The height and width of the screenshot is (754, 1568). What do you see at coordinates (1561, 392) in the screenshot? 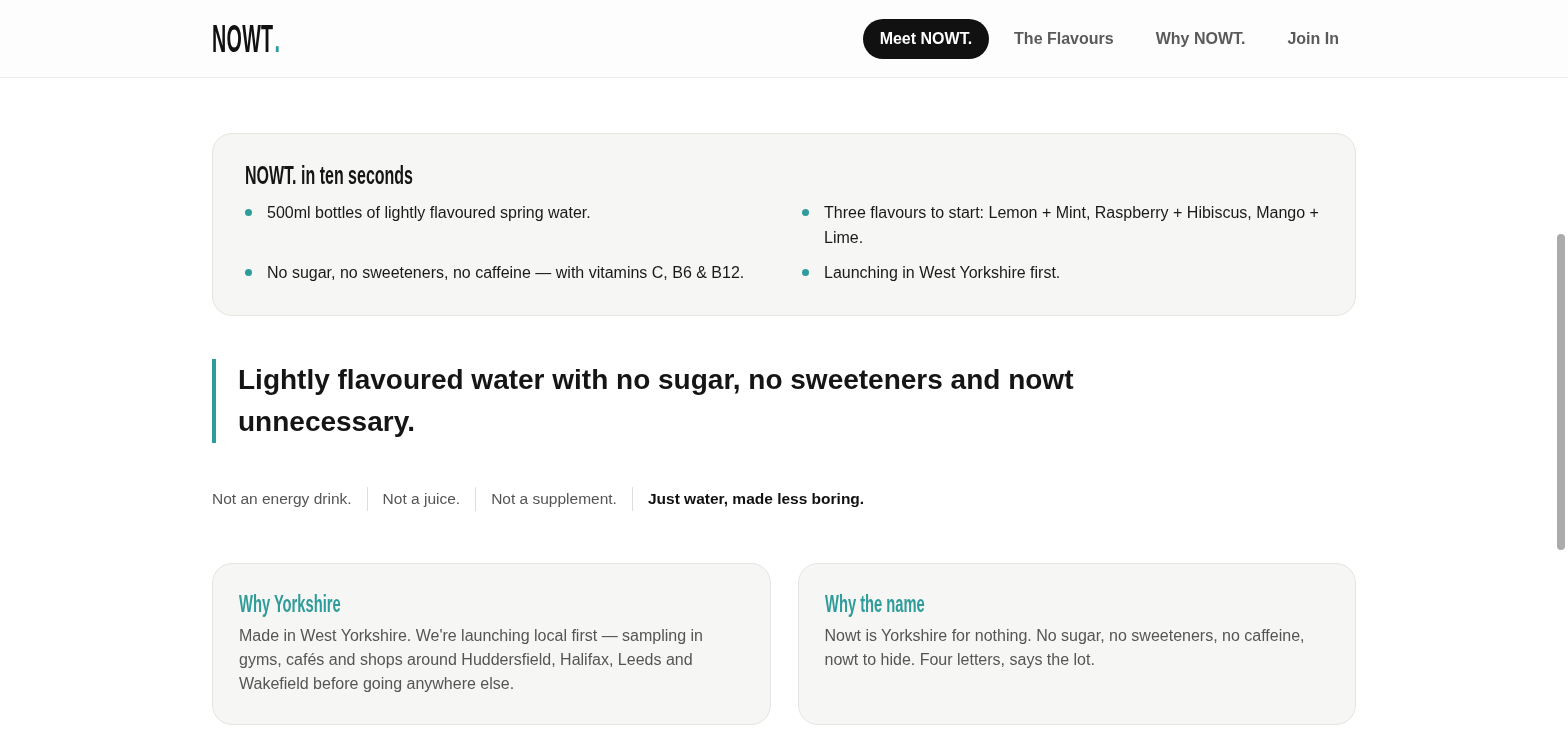
I see `scrollbar-thumb` at bounding box center [1561, 392].